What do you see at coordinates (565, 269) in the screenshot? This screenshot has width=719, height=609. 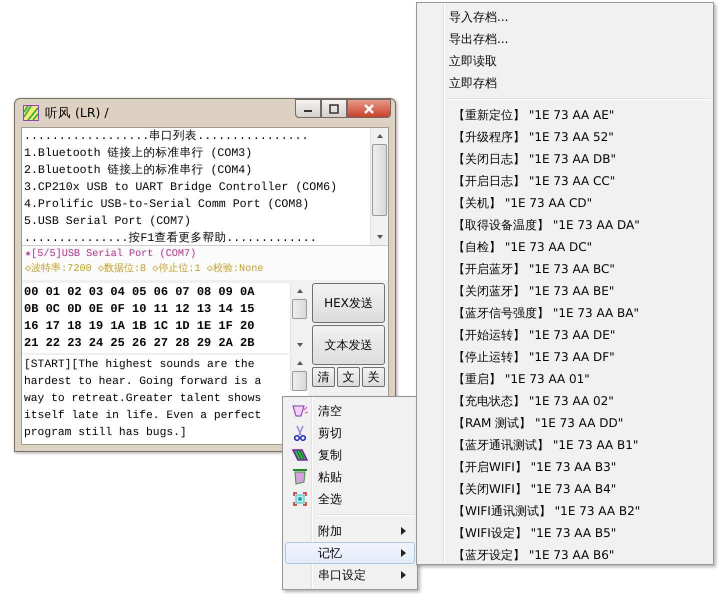 I see `menu-item: 【开启蓝牙】 "1E 73 AA BC"` at bounding box center [565, 269].